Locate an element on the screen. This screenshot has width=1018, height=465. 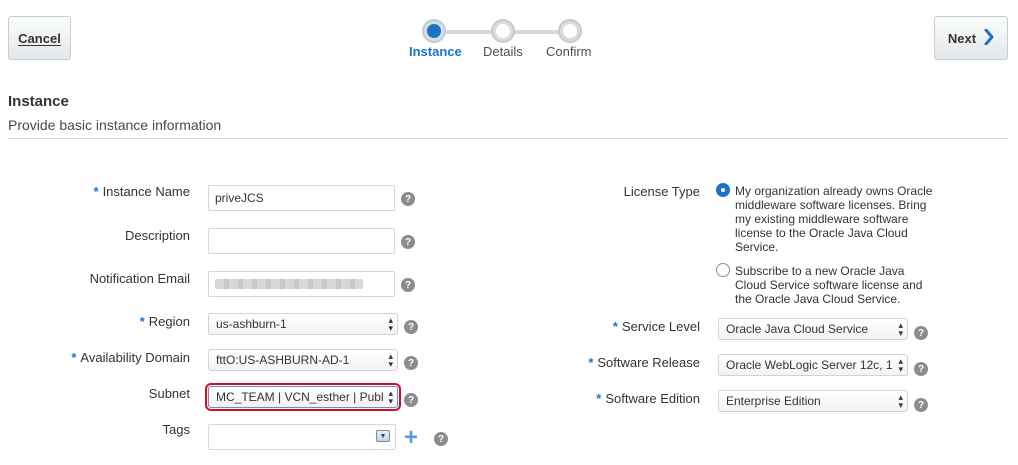
region-select: us-ashburn-1 ▴ ▾ is located at coordinates (303, 324).